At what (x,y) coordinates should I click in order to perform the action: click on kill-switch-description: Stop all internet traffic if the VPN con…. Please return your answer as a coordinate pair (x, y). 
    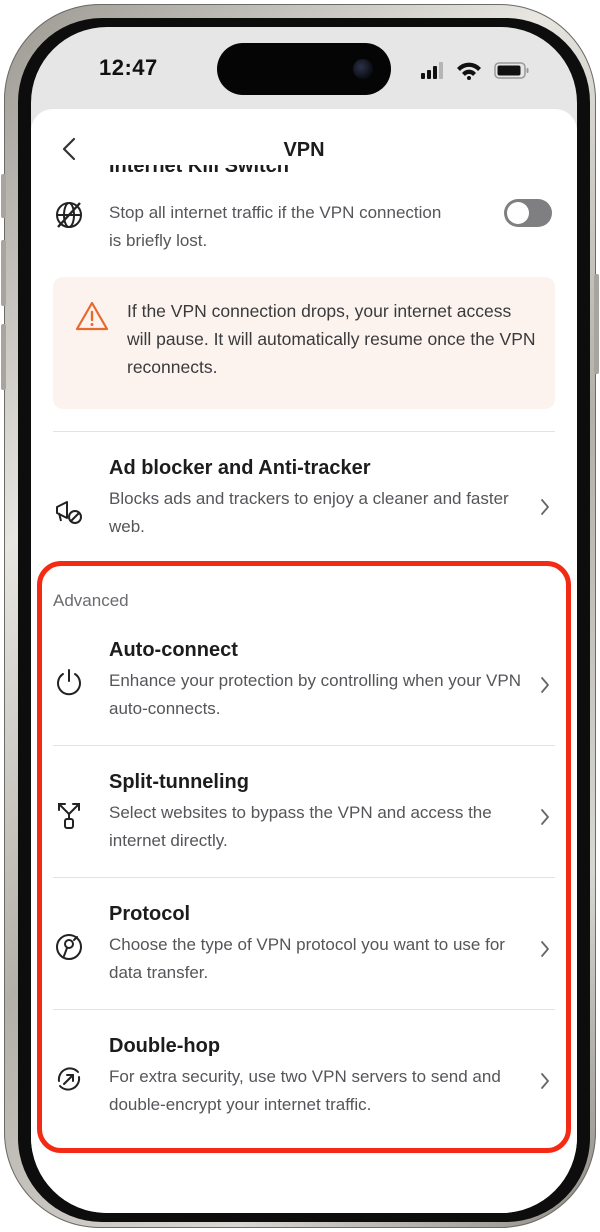
    Looking at the image, I should click on (275, 226).